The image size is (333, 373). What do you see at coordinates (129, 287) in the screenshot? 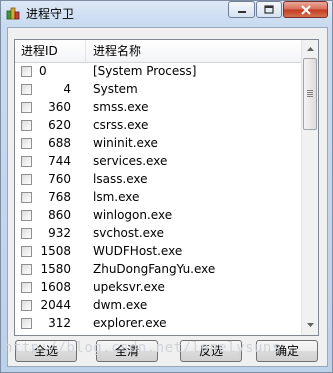
I see `row-process-name: upeksvr.exe` at bounding box center [129, 287].